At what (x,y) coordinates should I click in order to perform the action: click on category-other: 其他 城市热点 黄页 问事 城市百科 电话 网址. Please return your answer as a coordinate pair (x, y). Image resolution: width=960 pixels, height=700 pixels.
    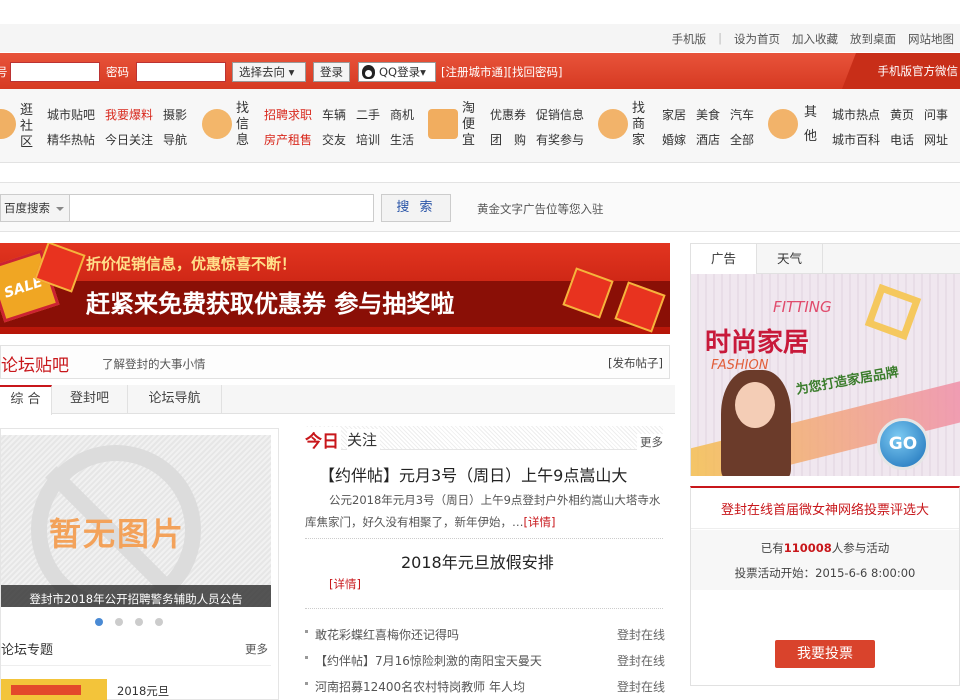
    Looking at the image, I should click on (862, 126).